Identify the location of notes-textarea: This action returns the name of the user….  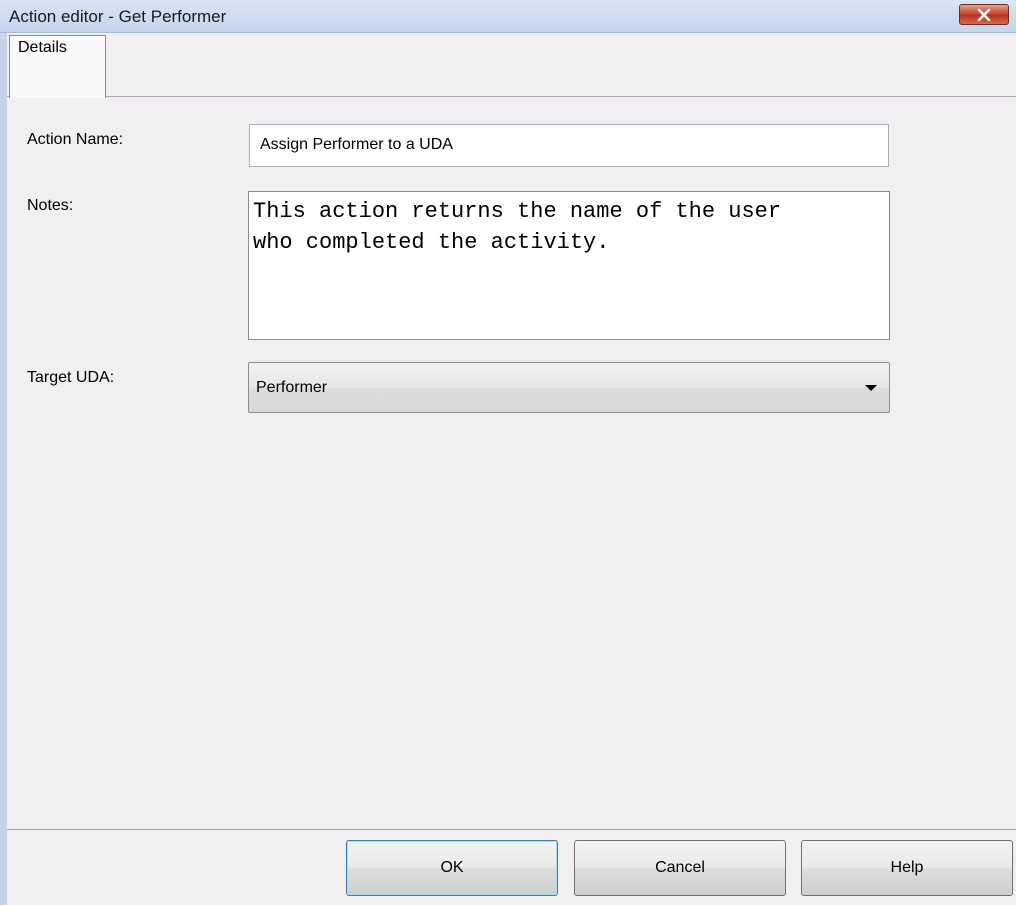
(569, 265).